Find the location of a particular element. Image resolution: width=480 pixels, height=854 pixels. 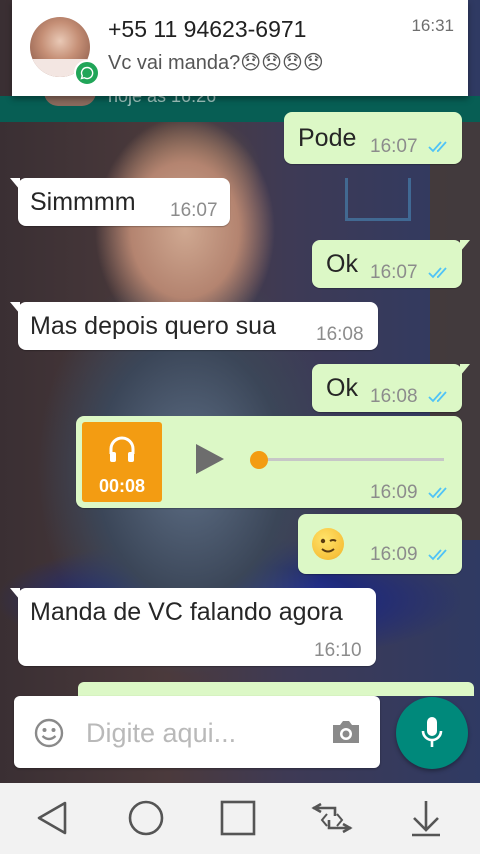

audio-seek-thumb is located at coordinates (259, 460).